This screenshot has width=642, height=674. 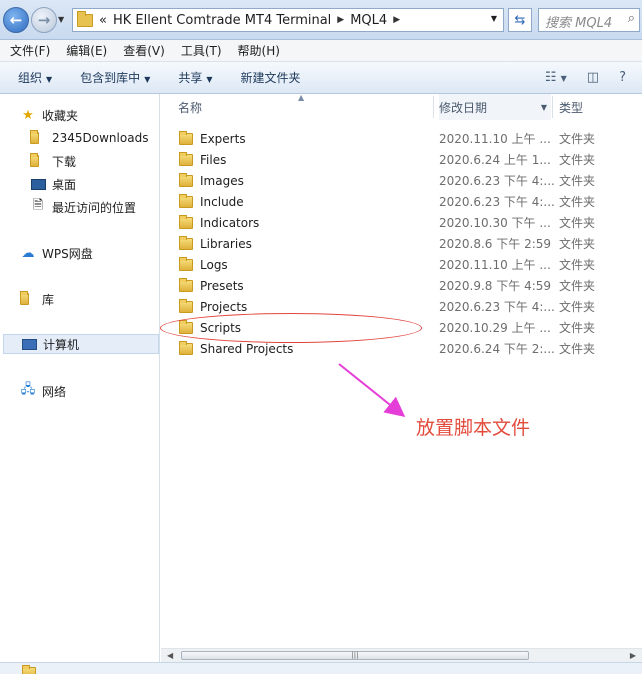 I want to click on menu-tools: 工具(T), so click(x=201, y=50).